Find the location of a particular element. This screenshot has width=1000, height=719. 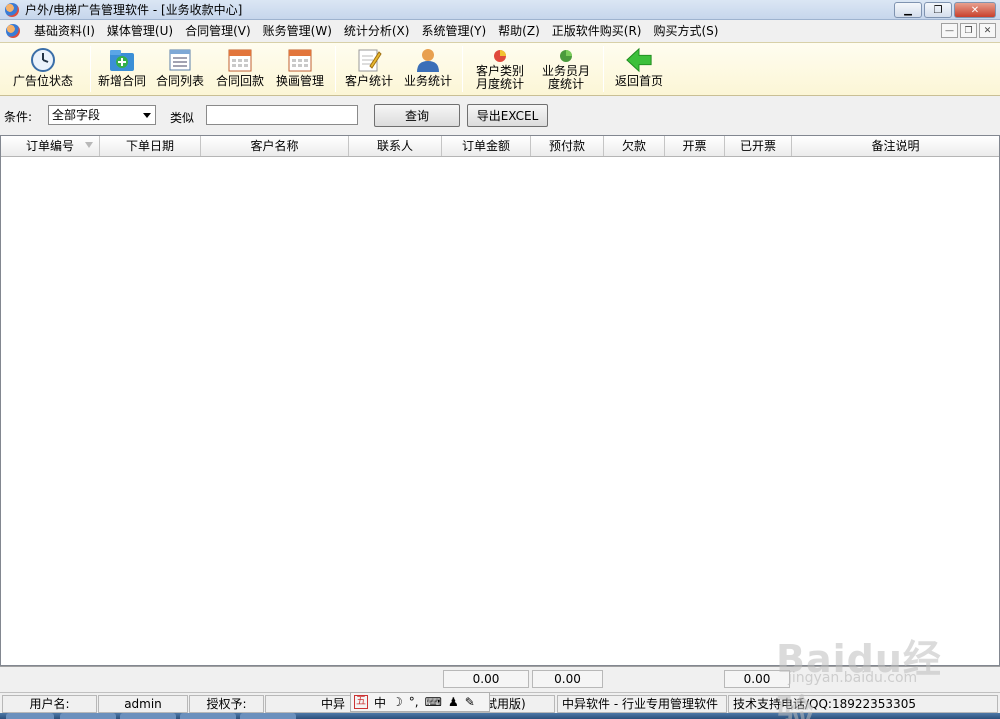

menu-help: 帮助(Z) is located at coordinates (519, 31).